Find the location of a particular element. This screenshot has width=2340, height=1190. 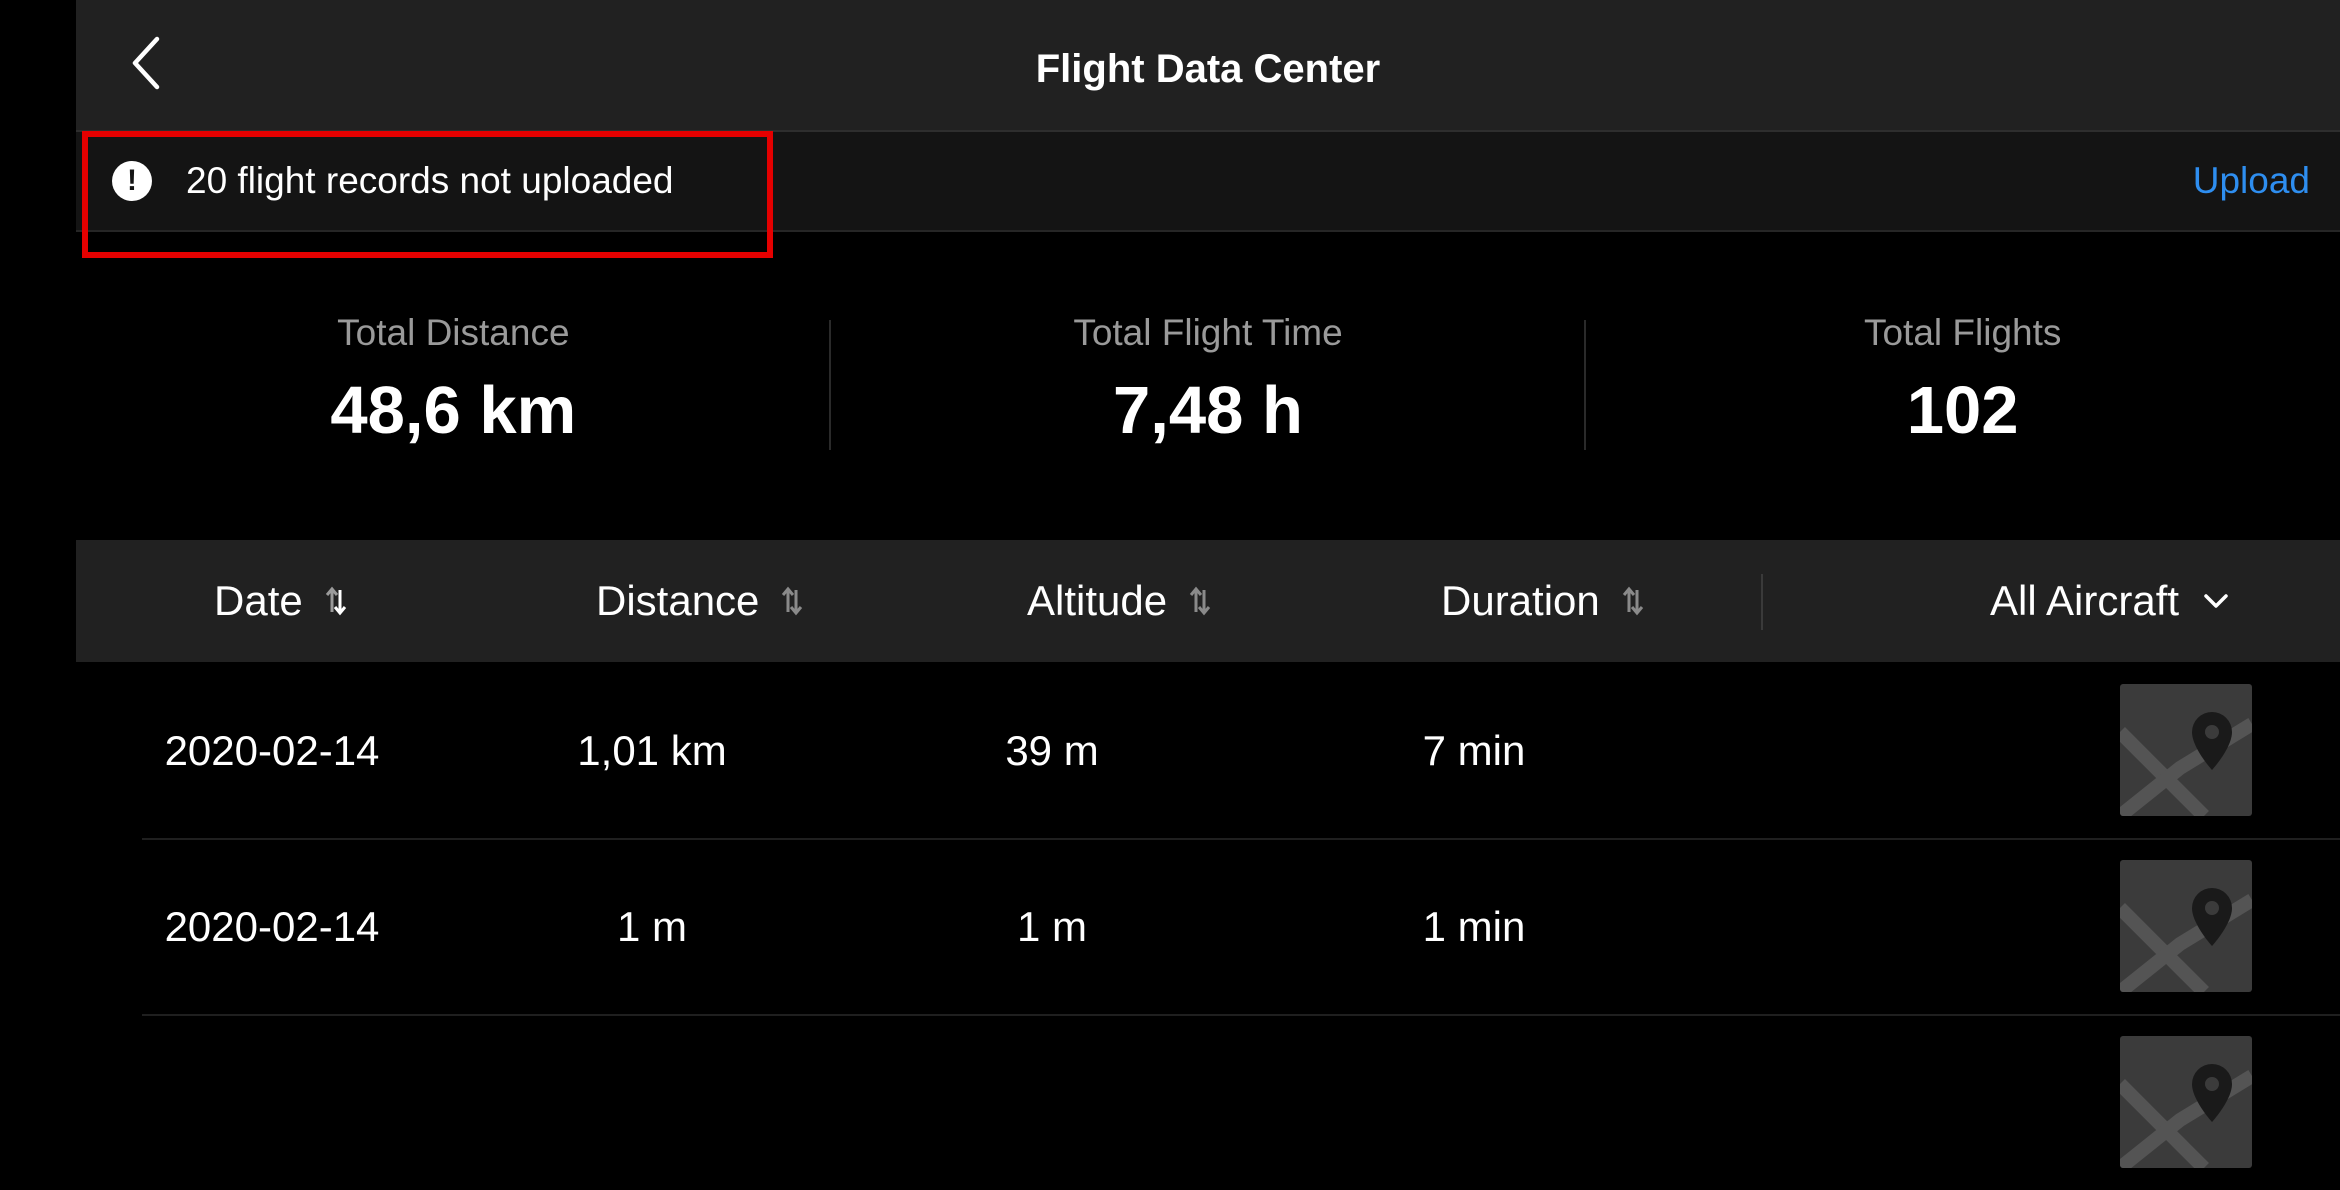

filter-label: All Aircraft is located at coordinates (2085, 600).